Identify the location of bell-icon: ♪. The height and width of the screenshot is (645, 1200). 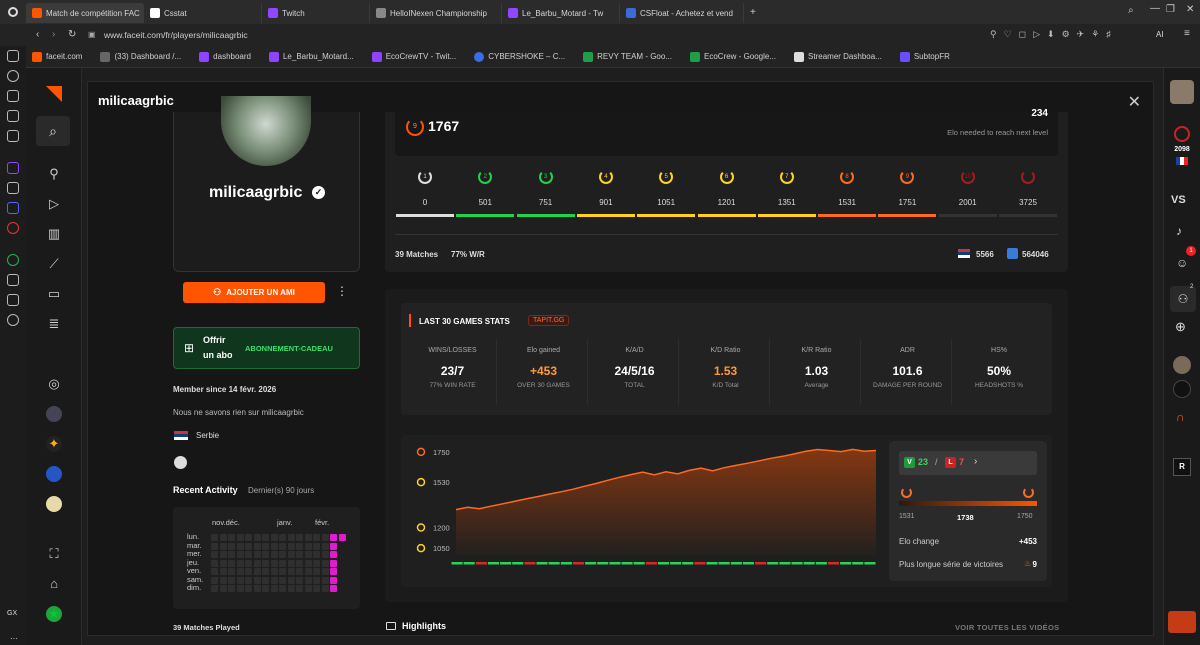
(1179, 231).